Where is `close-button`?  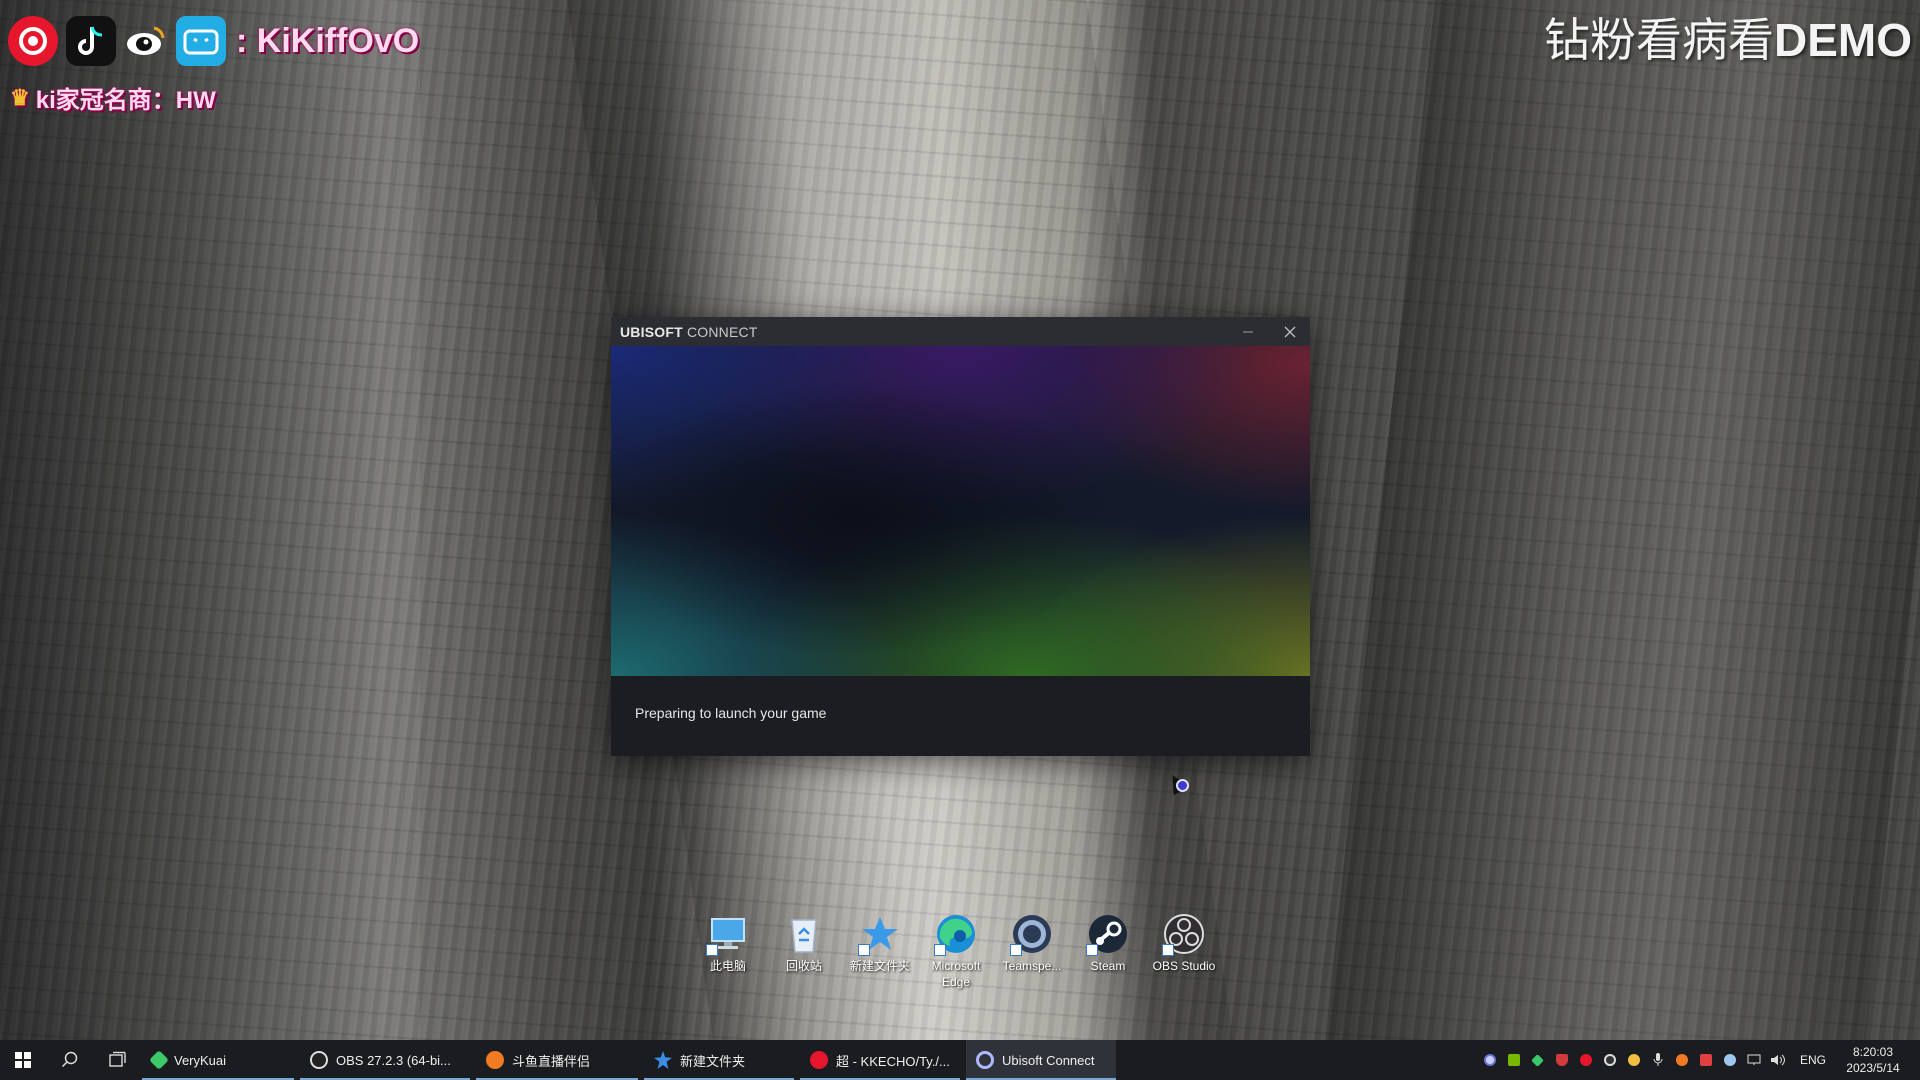 close-button is located at coordinates (1290, 331).